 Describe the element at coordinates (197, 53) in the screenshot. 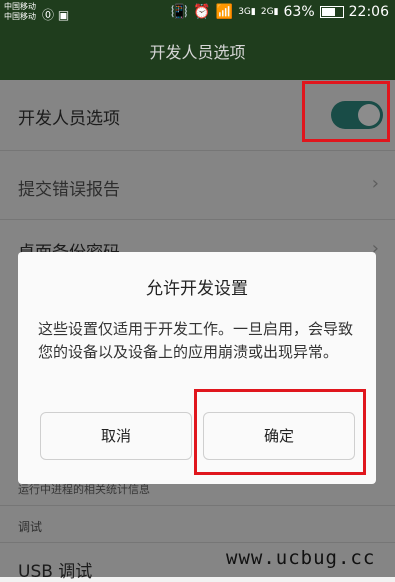

I see `page-title: 开发人员选项` at that location.